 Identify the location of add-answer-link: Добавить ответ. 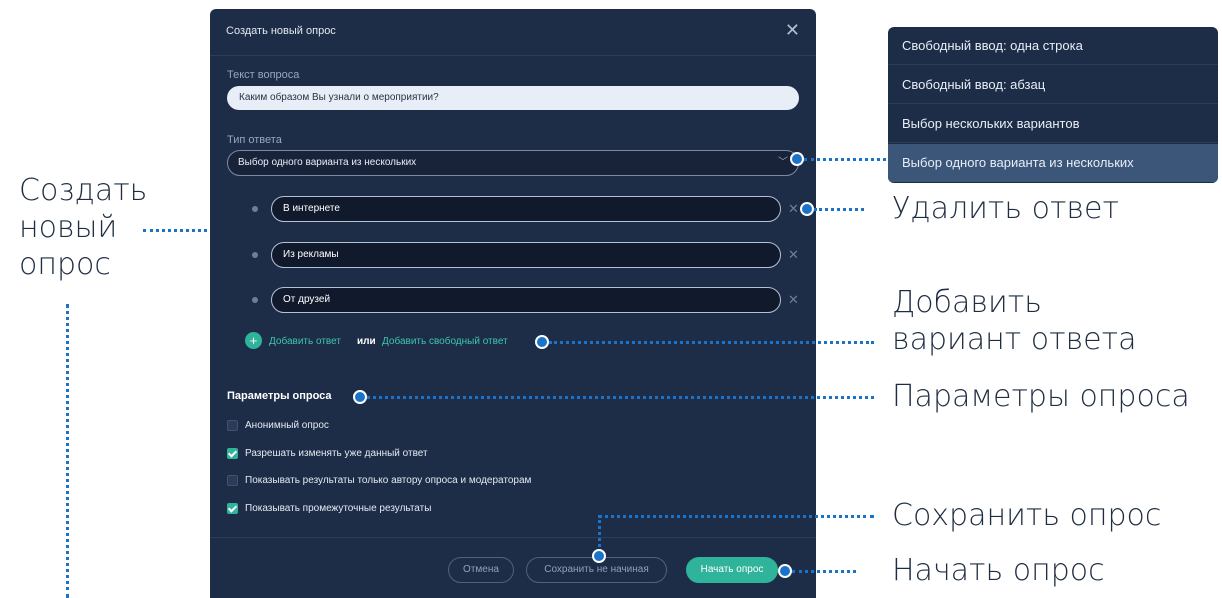
(305, 341).